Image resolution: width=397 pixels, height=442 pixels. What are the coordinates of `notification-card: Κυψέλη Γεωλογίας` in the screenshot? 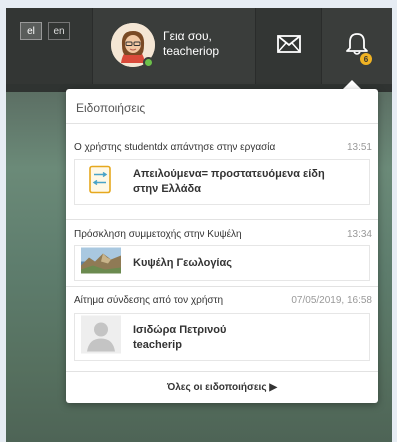 It's located at (222, 263).